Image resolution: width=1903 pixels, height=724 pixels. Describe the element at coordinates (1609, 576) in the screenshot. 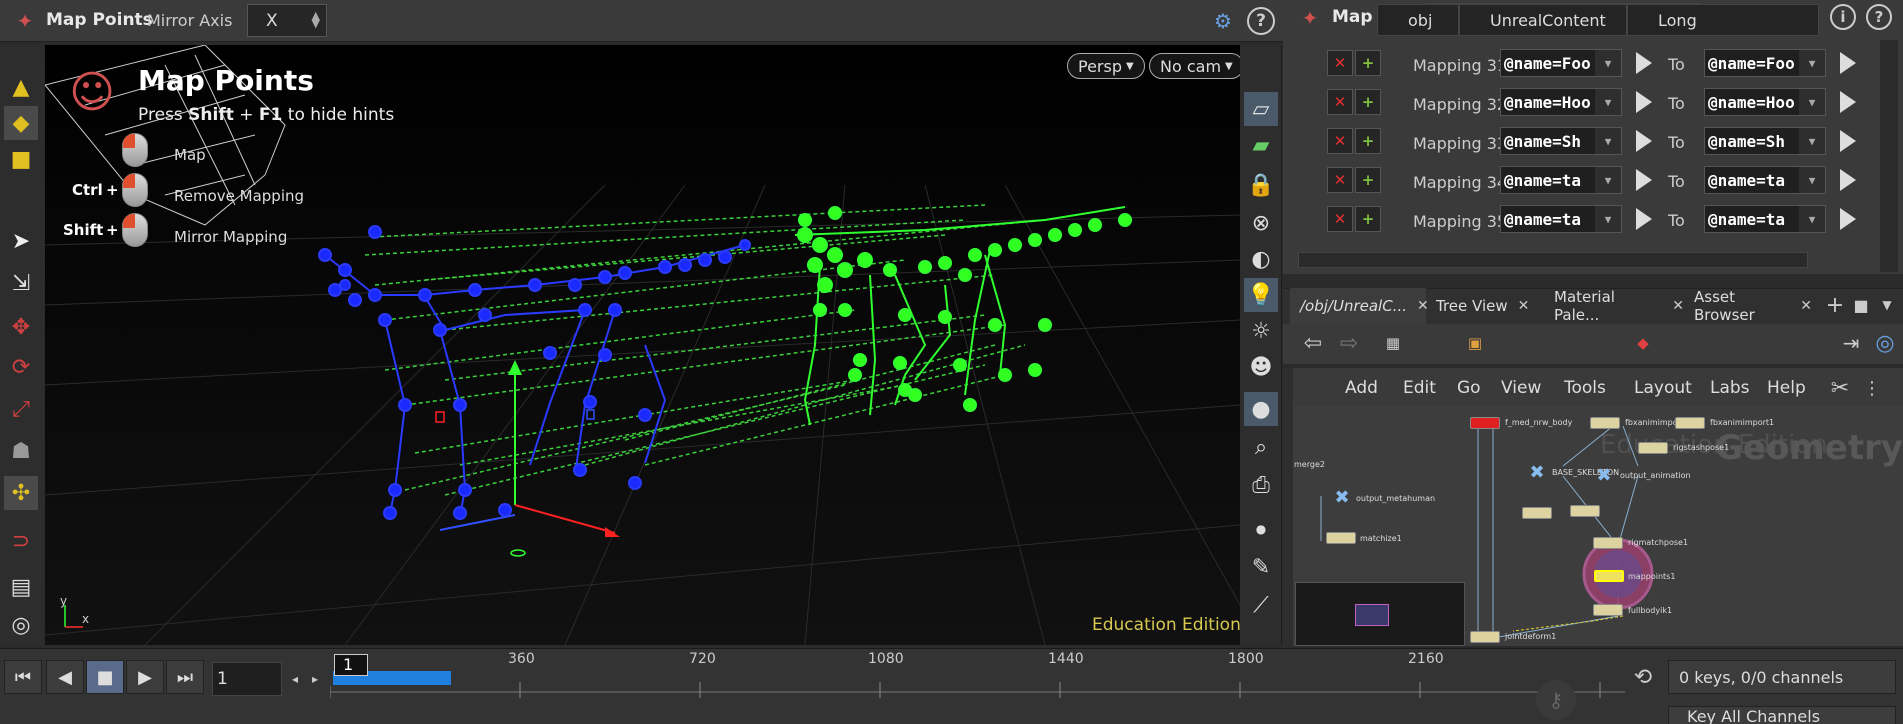

I see `node-mappoints` at that location.